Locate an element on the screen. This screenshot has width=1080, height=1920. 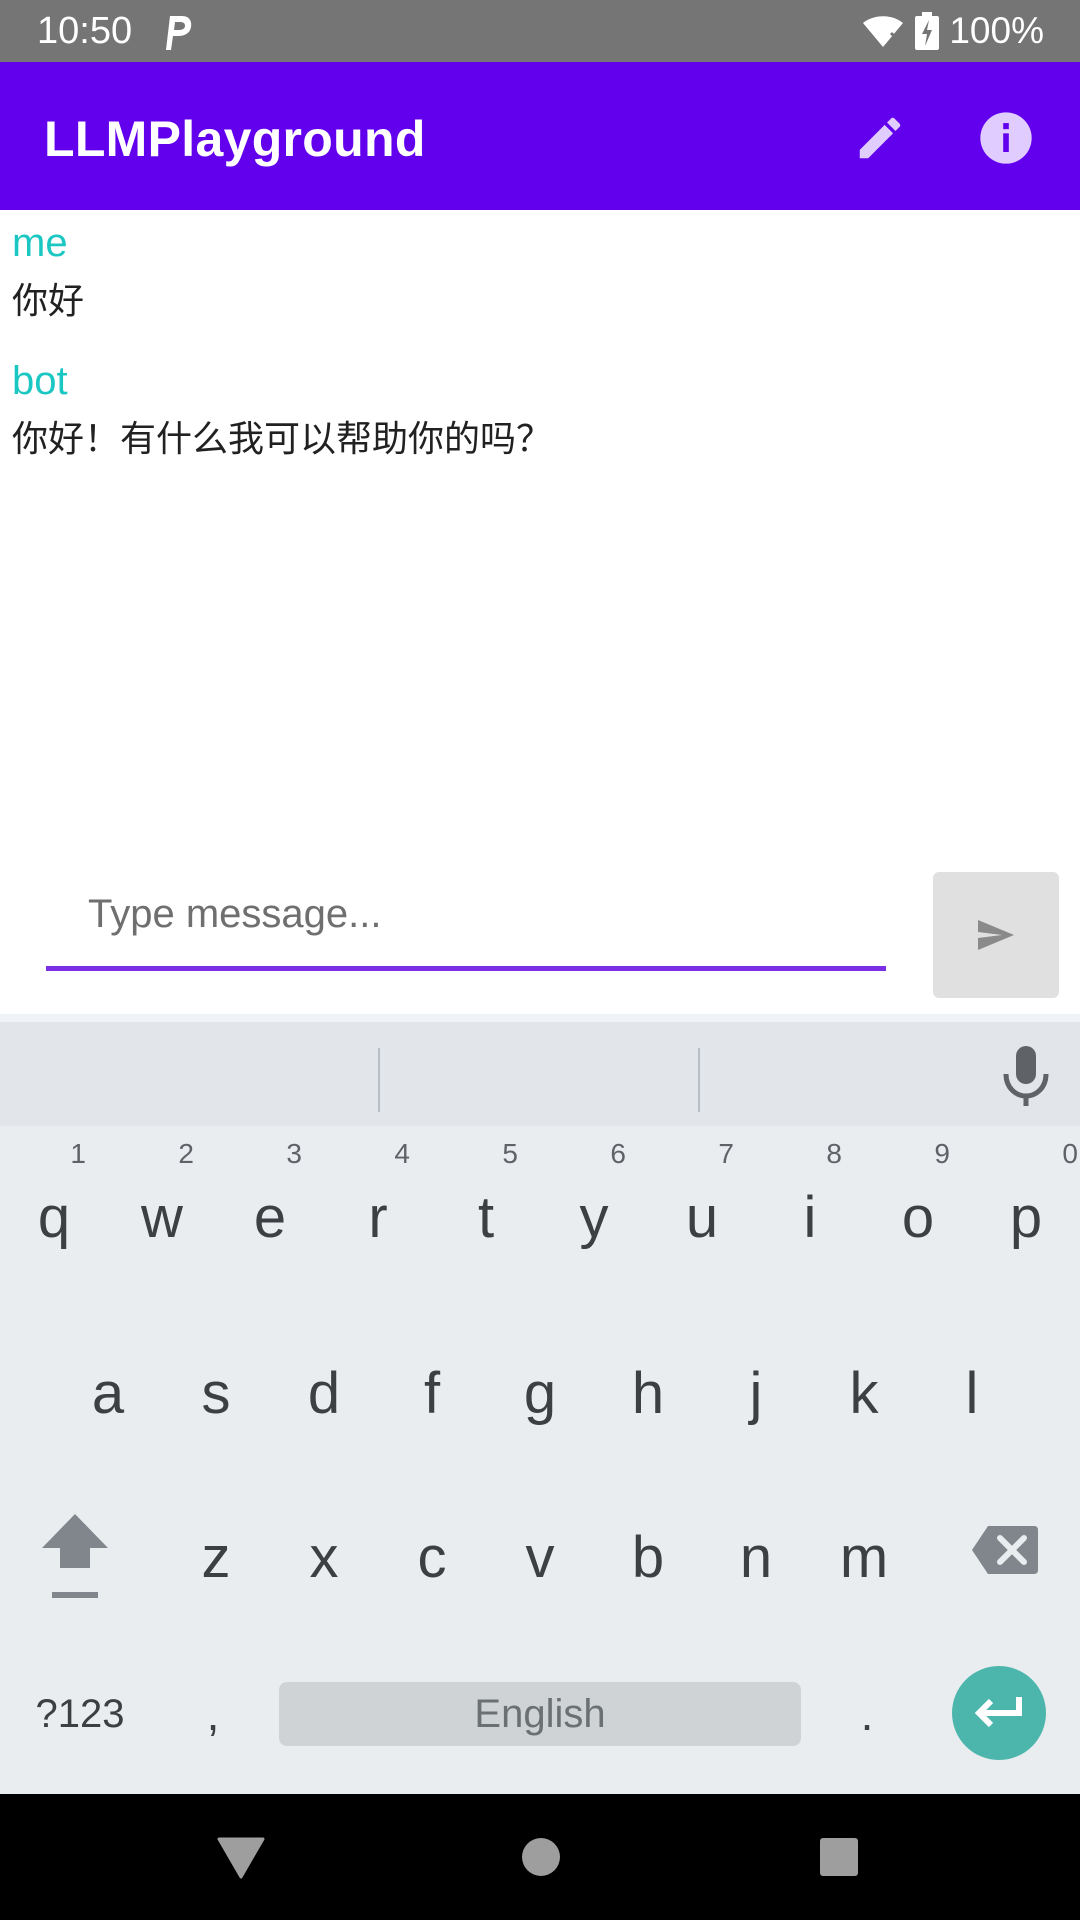
home-circle-icon is located at coordinates (541, 1857).